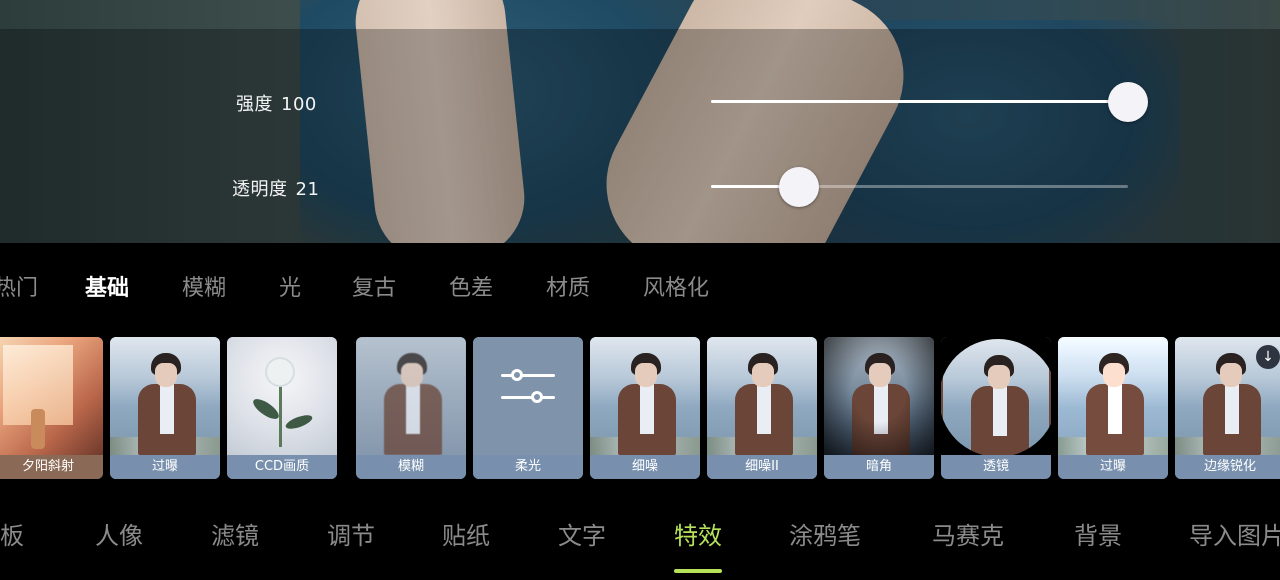  I want to click on effect-thumbnail: ↓, so click(1227, 396).